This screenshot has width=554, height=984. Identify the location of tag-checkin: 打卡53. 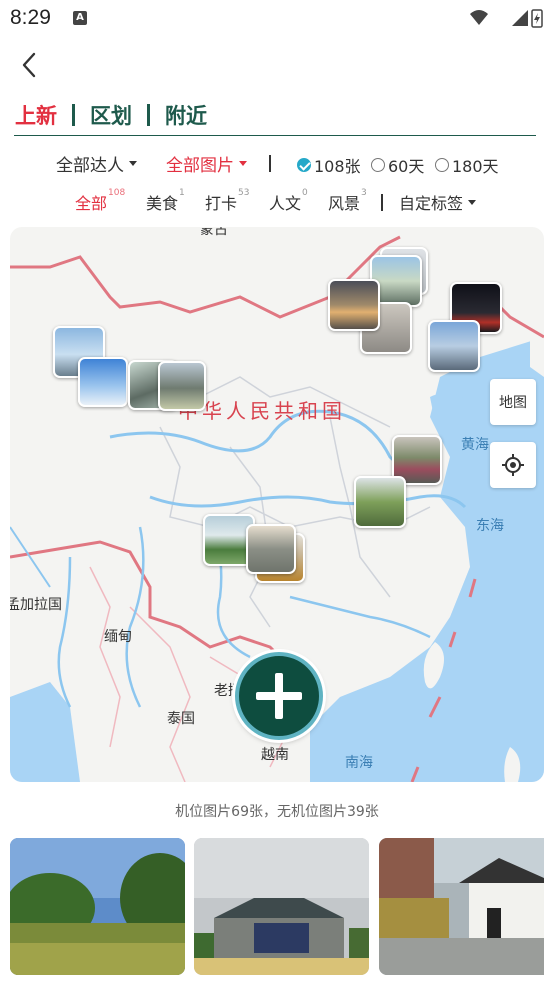
(227, 201).